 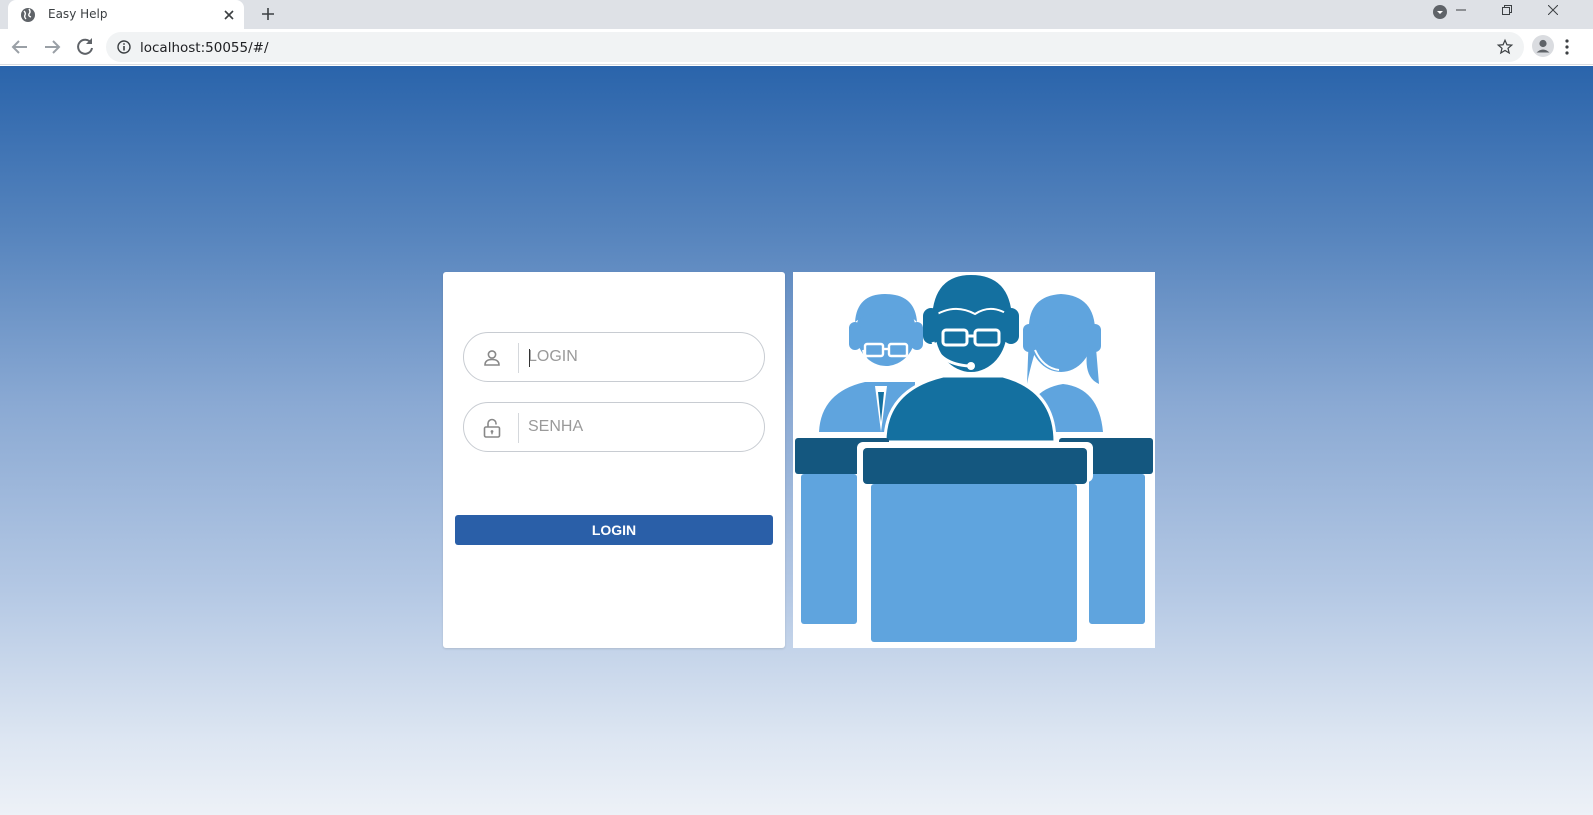 I want to click on login-field, so click(x=614, y=357).